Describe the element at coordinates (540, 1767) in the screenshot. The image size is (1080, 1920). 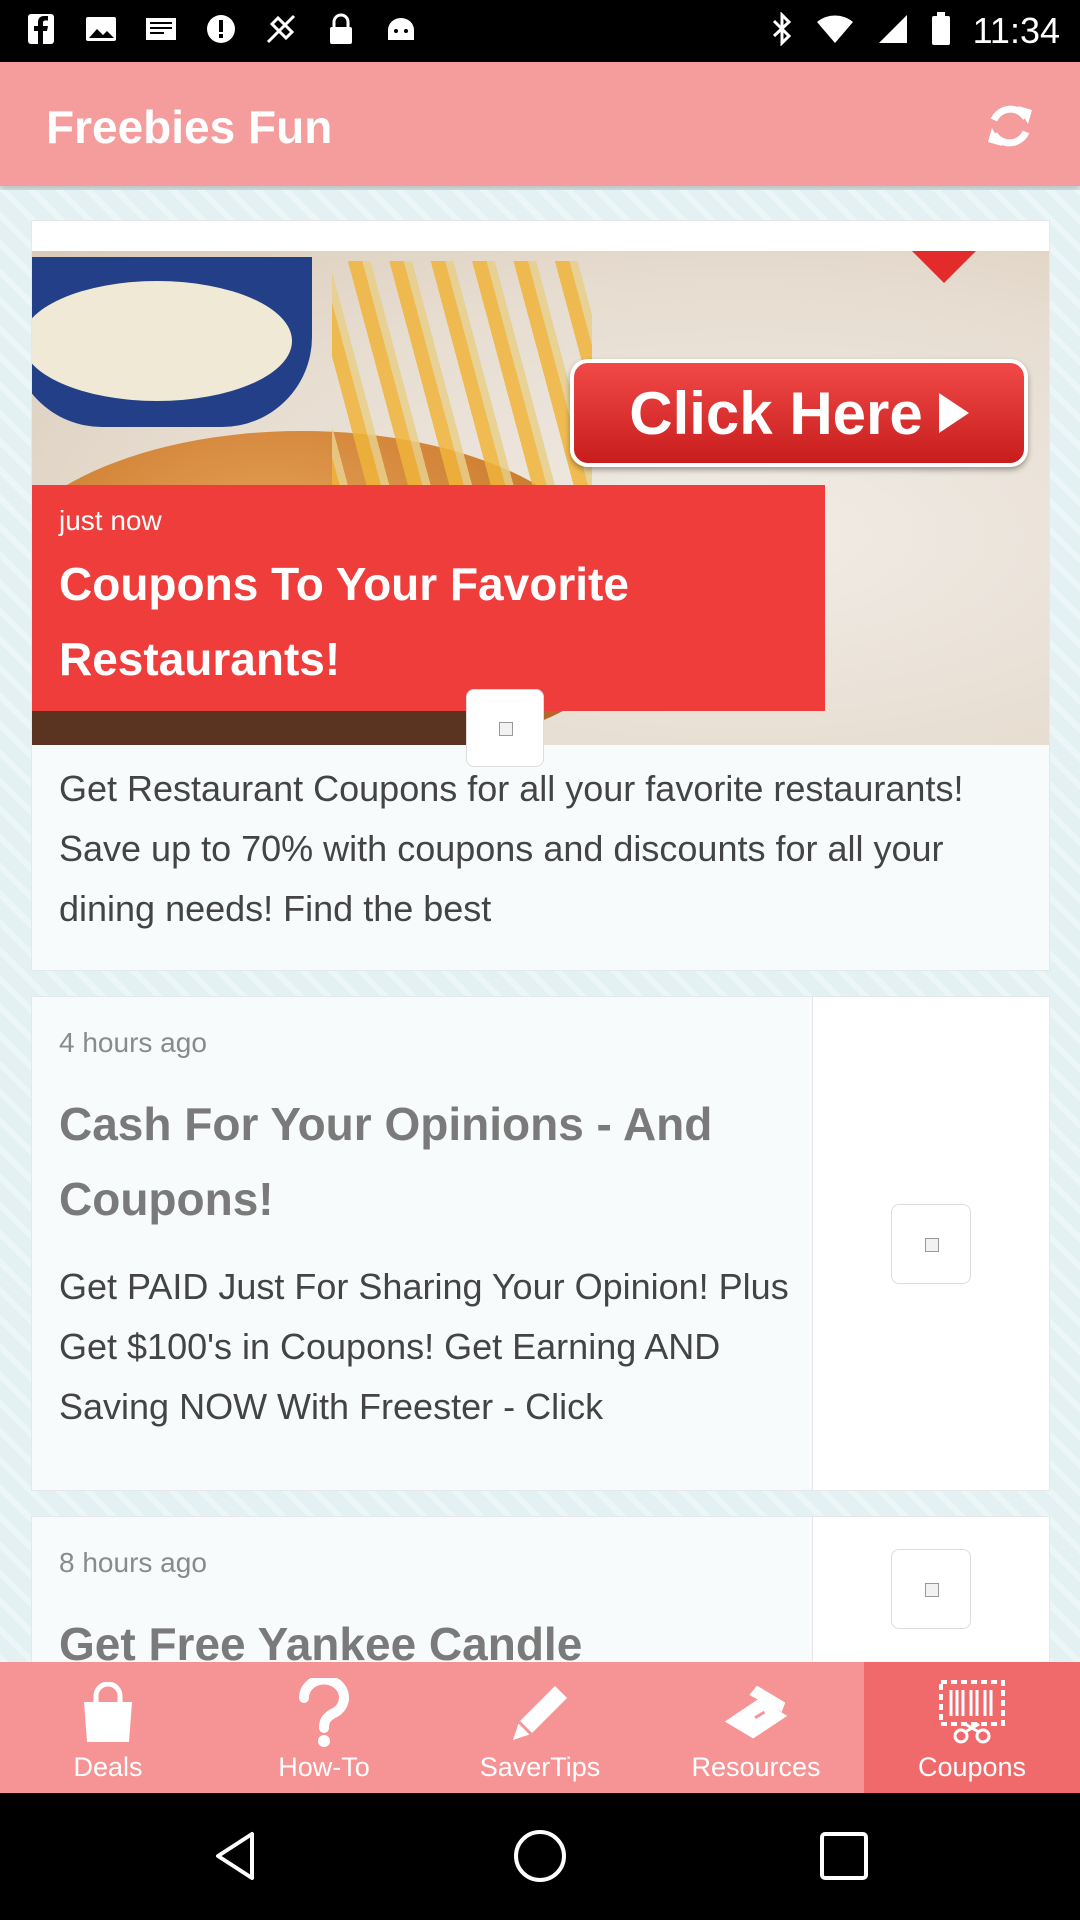
I see `nav-label: SaverTips` at that location.